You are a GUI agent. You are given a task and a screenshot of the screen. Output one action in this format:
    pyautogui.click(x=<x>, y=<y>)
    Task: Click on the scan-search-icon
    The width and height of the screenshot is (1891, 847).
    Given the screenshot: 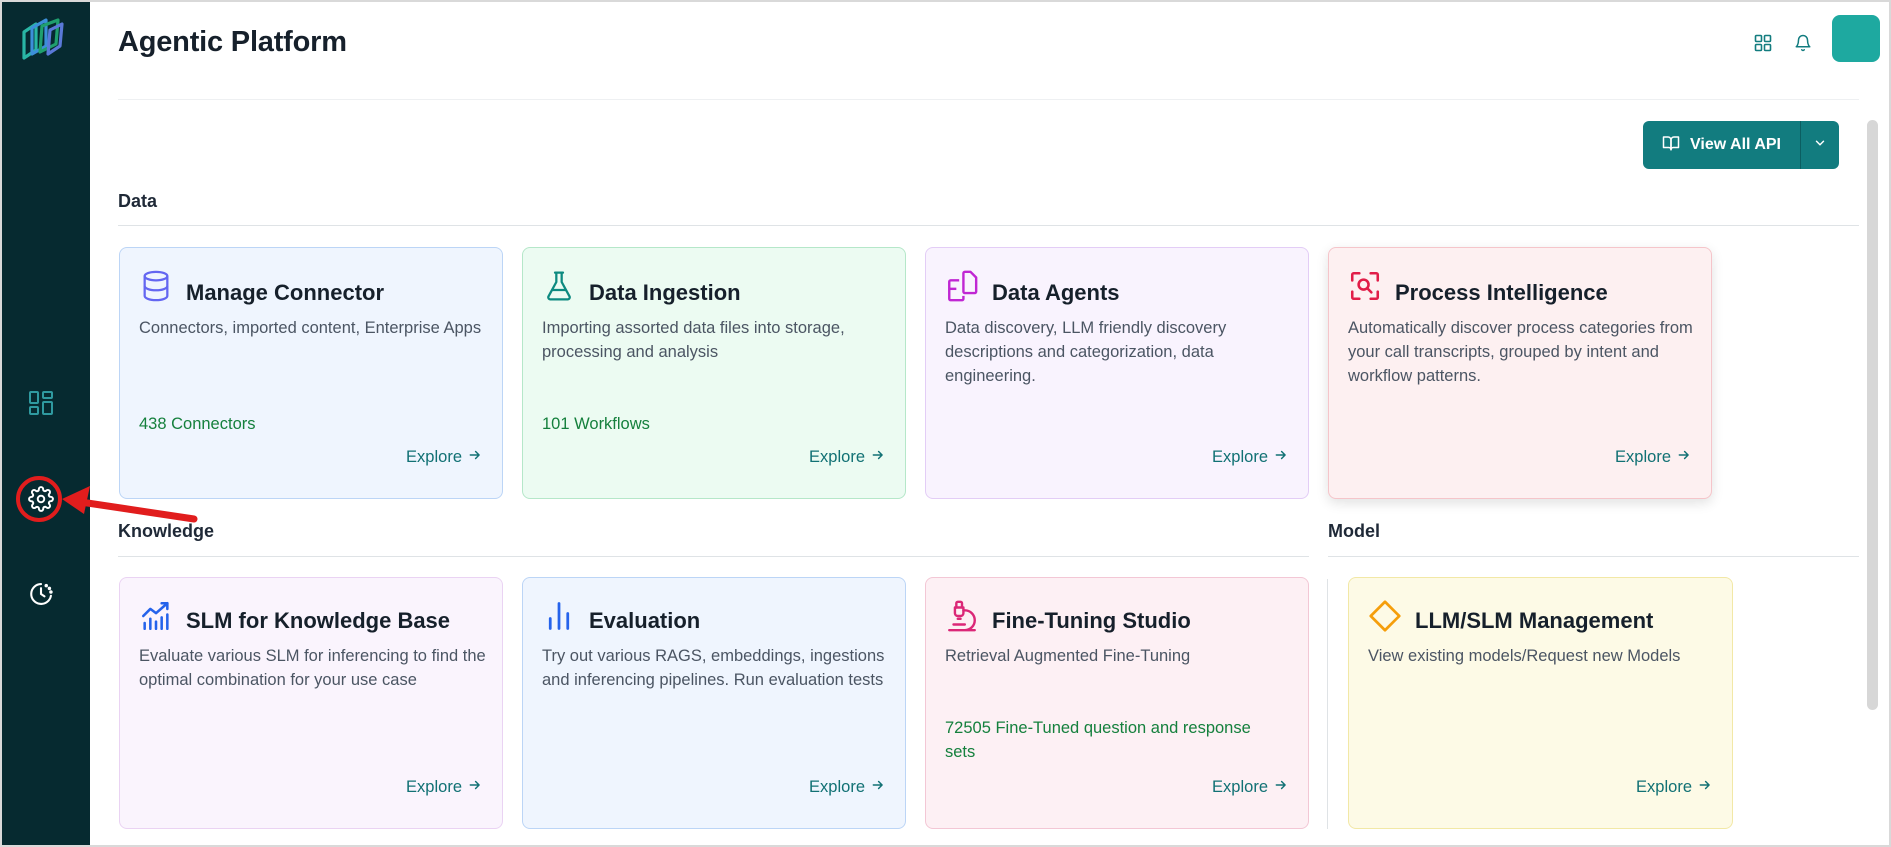 What is the action you would take?
    pyautogui.click(x=1365, y=286)
    